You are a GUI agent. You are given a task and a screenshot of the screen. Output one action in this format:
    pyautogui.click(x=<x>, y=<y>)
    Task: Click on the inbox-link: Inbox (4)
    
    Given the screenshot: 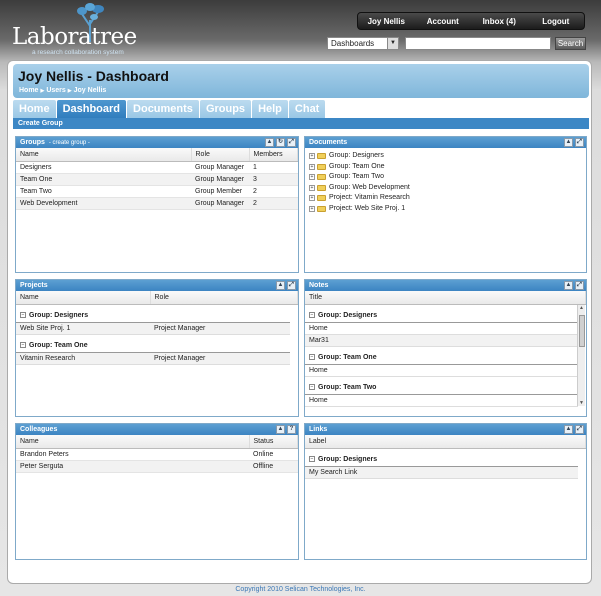 What is the action you would take?
    pyautogui.click(x=499, y=21)
    